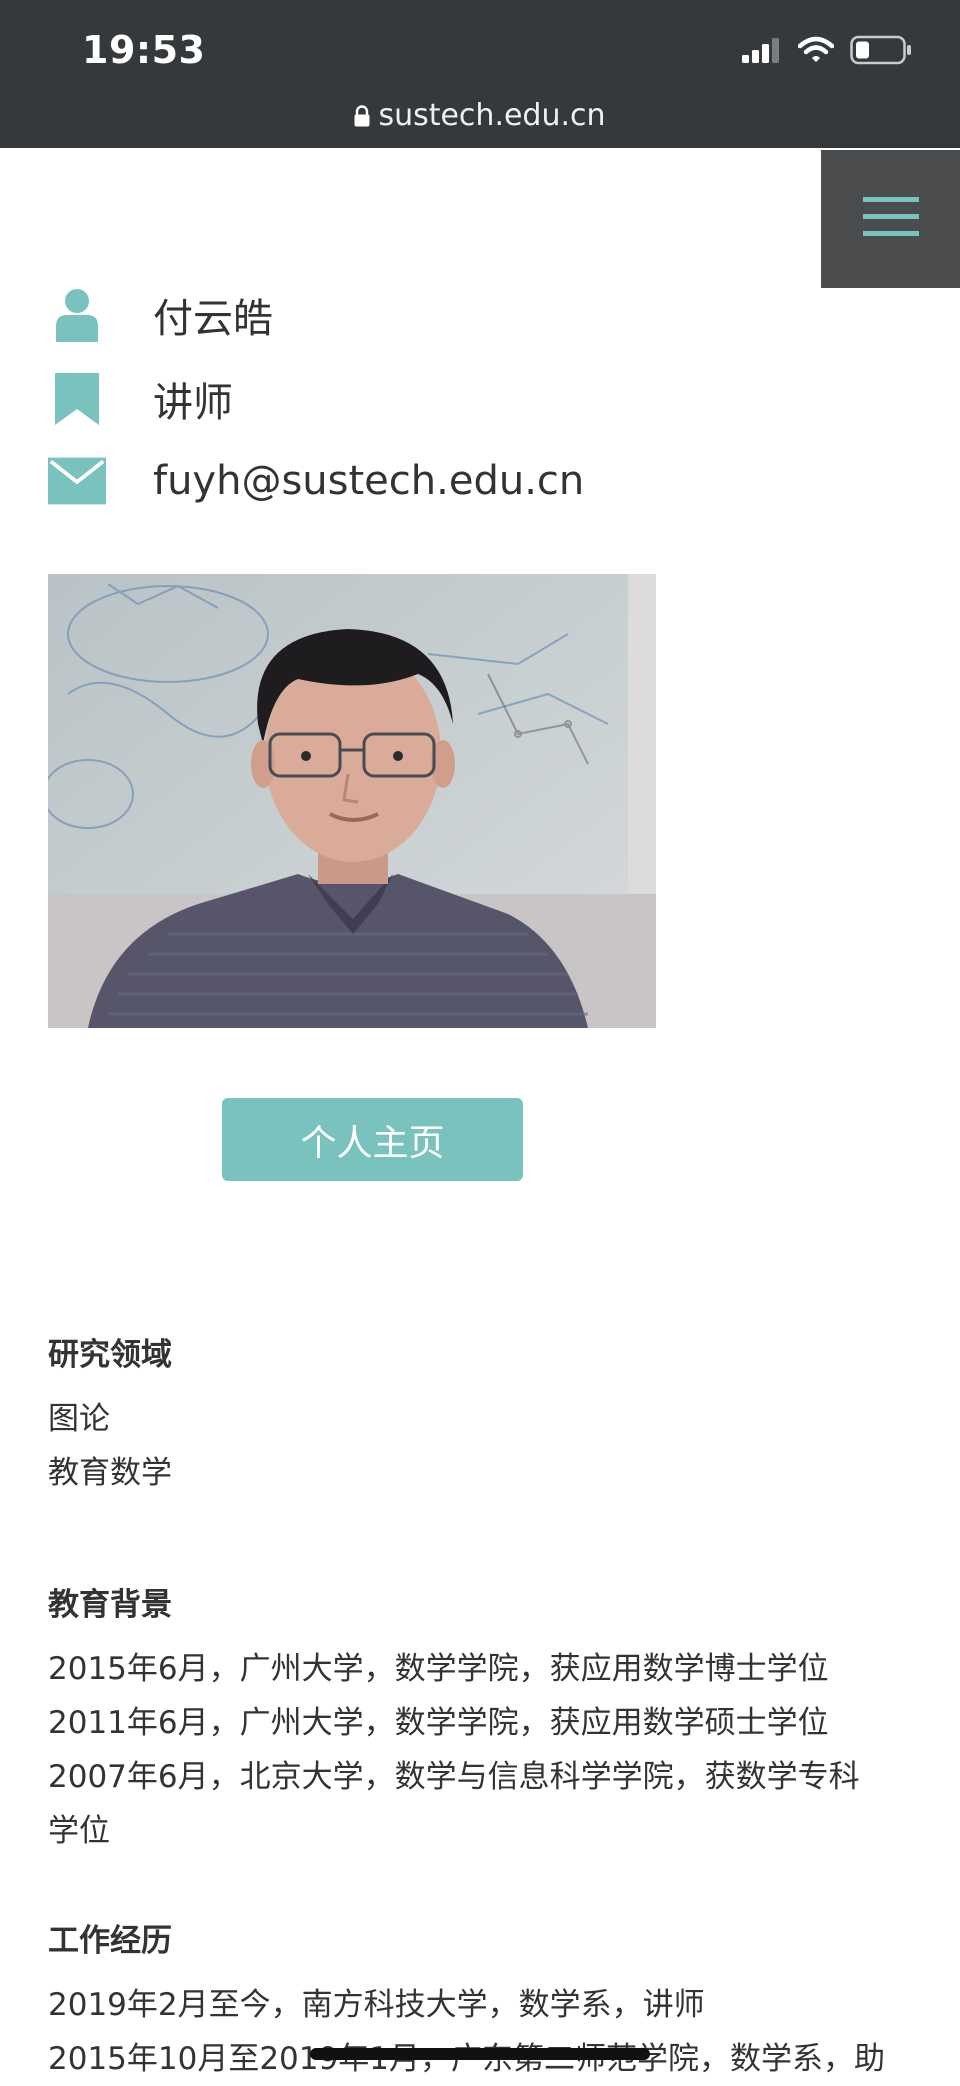 The image size is (960, 2086). I want to click on name-row: 付云皓, so click(160, 315).